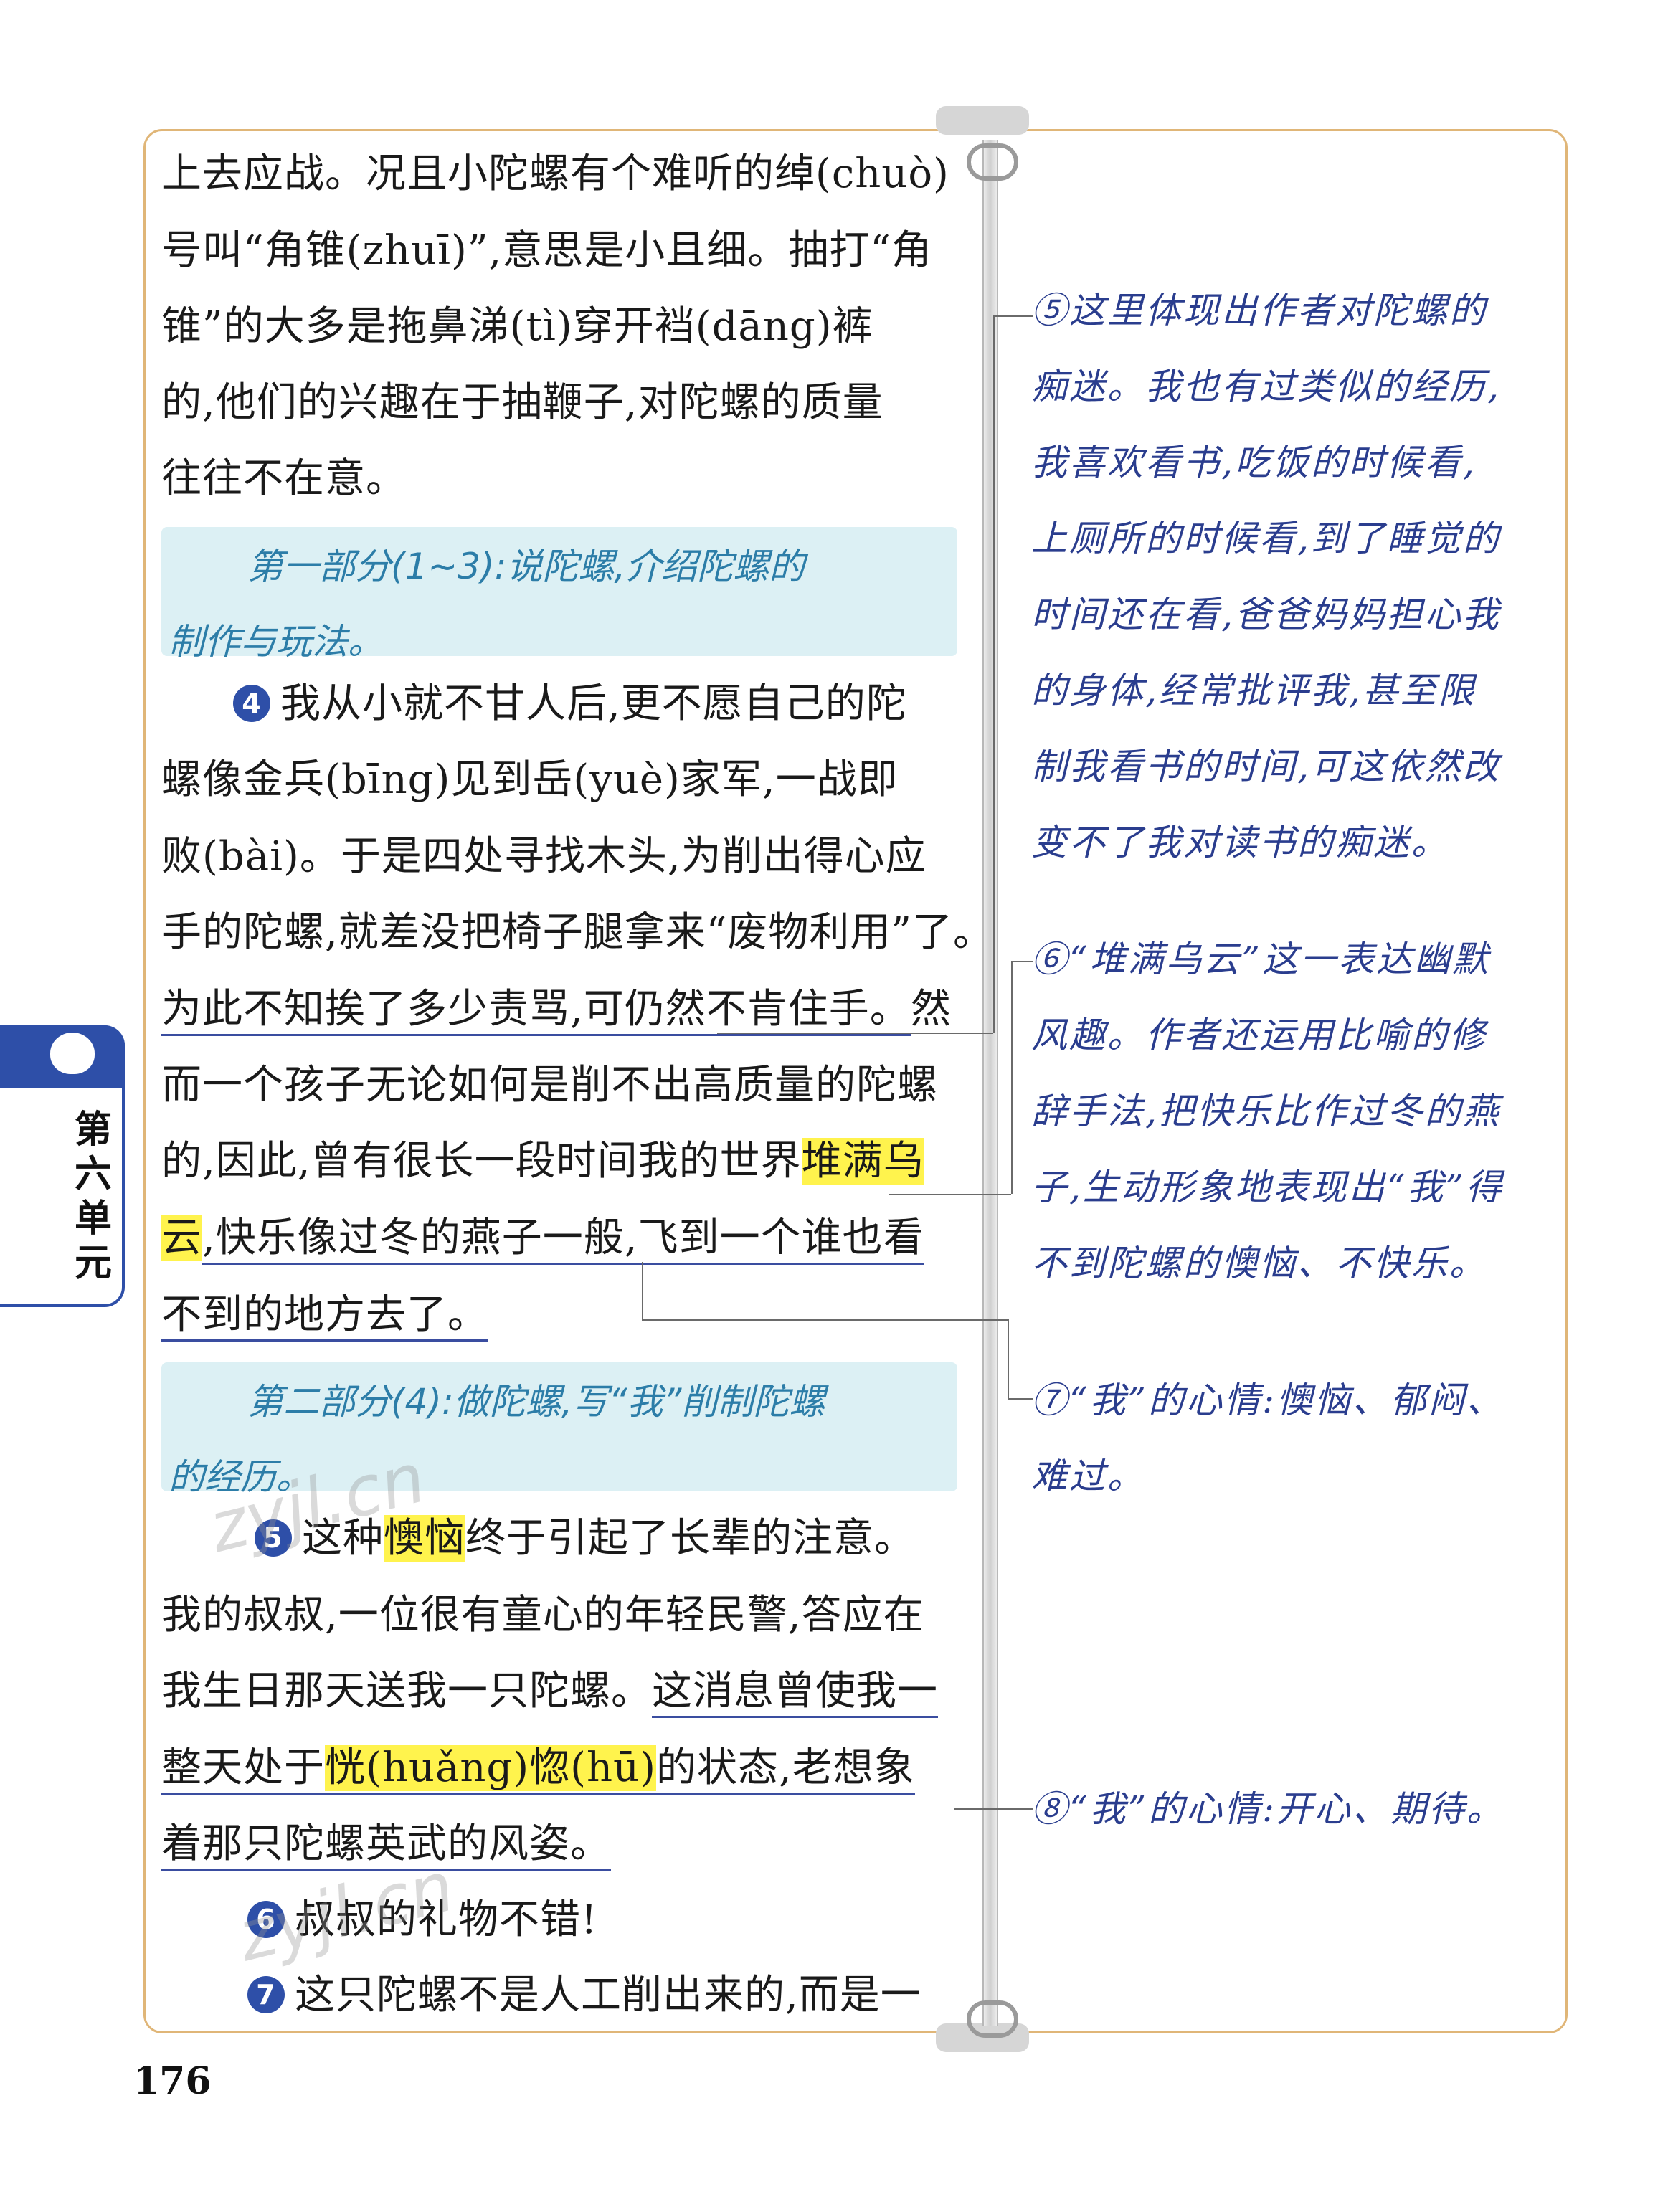  Describe the element at coordinates (931, 1009) in the screenshot. I see `text-fragment: 然` at that location.